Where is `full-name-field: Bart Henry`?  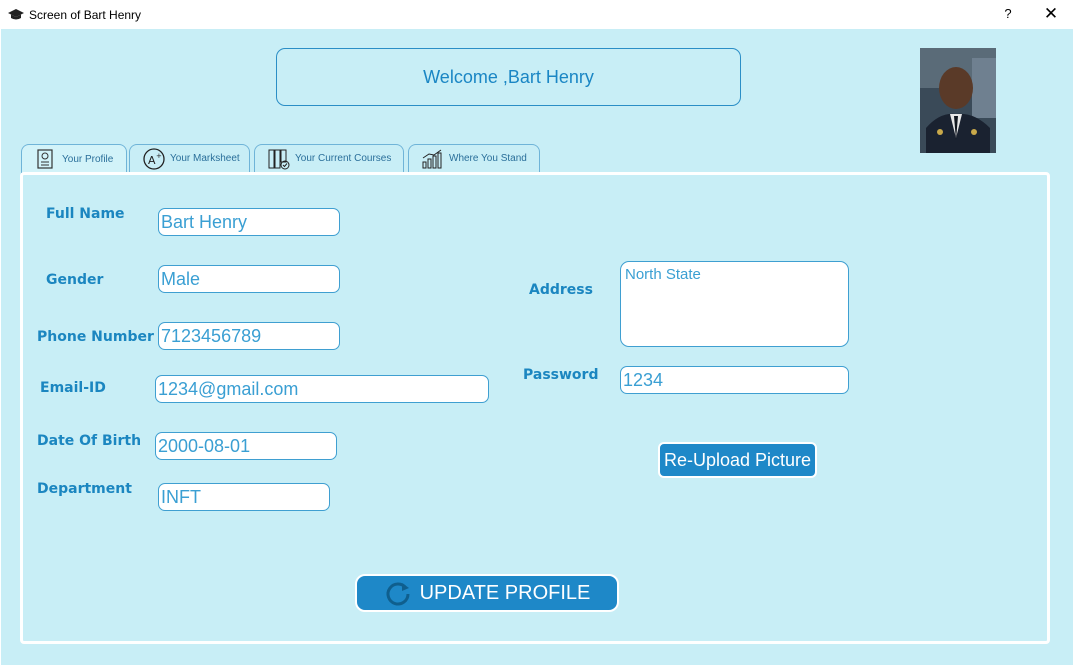
full-name-field: Bart Henry is located at coordinates (249, 222).